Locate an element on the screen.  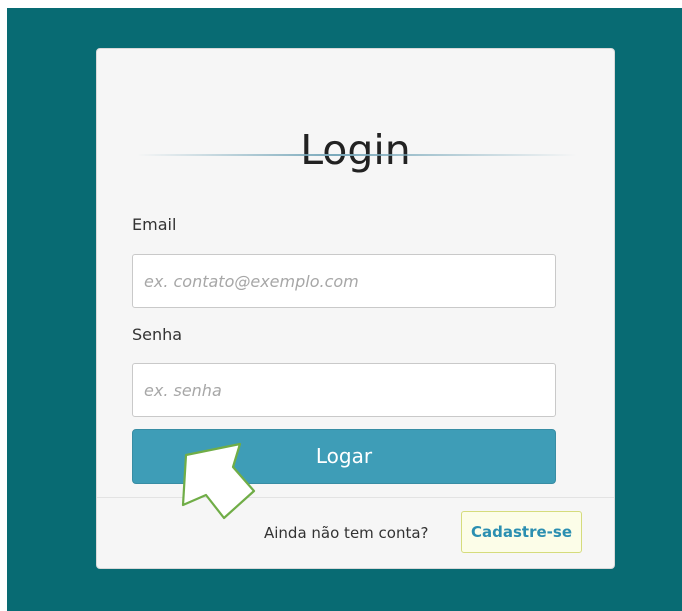
footer-divider is located at coordinates (355, 497).